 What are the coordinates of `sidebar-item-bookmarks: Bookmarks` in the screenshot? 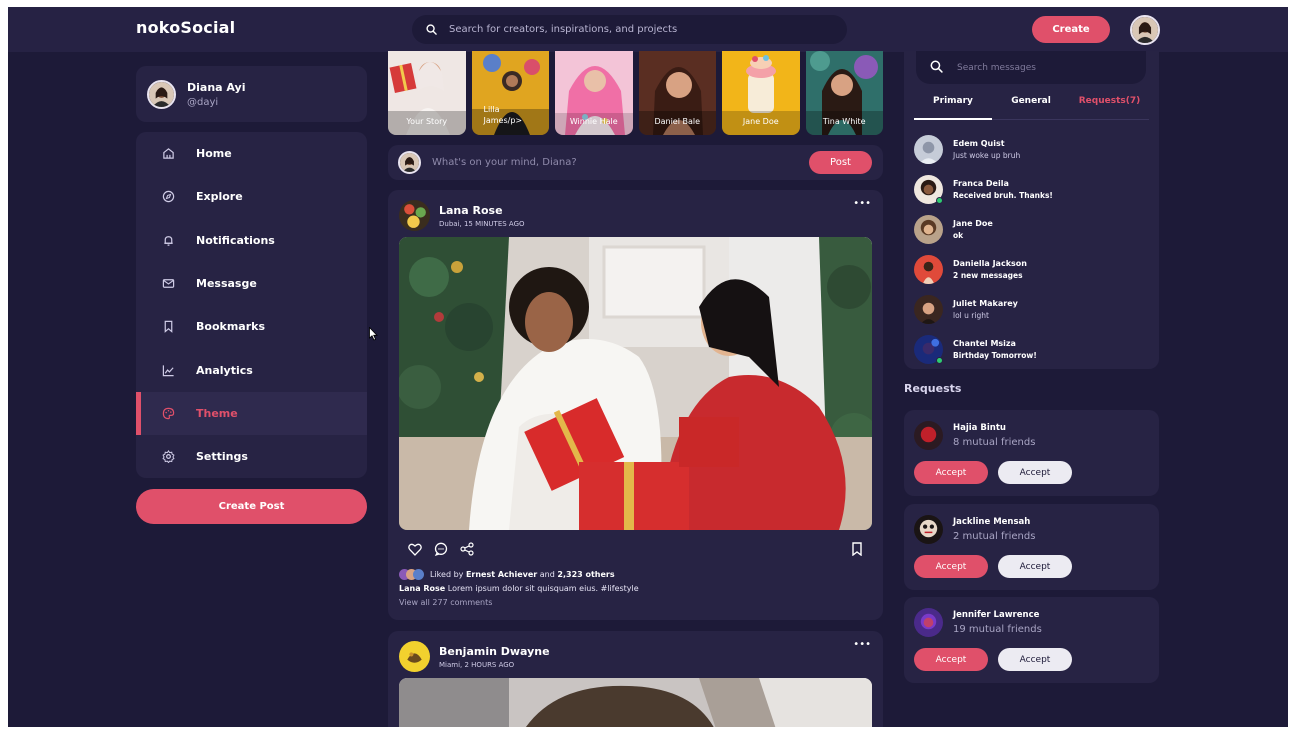 It's located at (251, 326).